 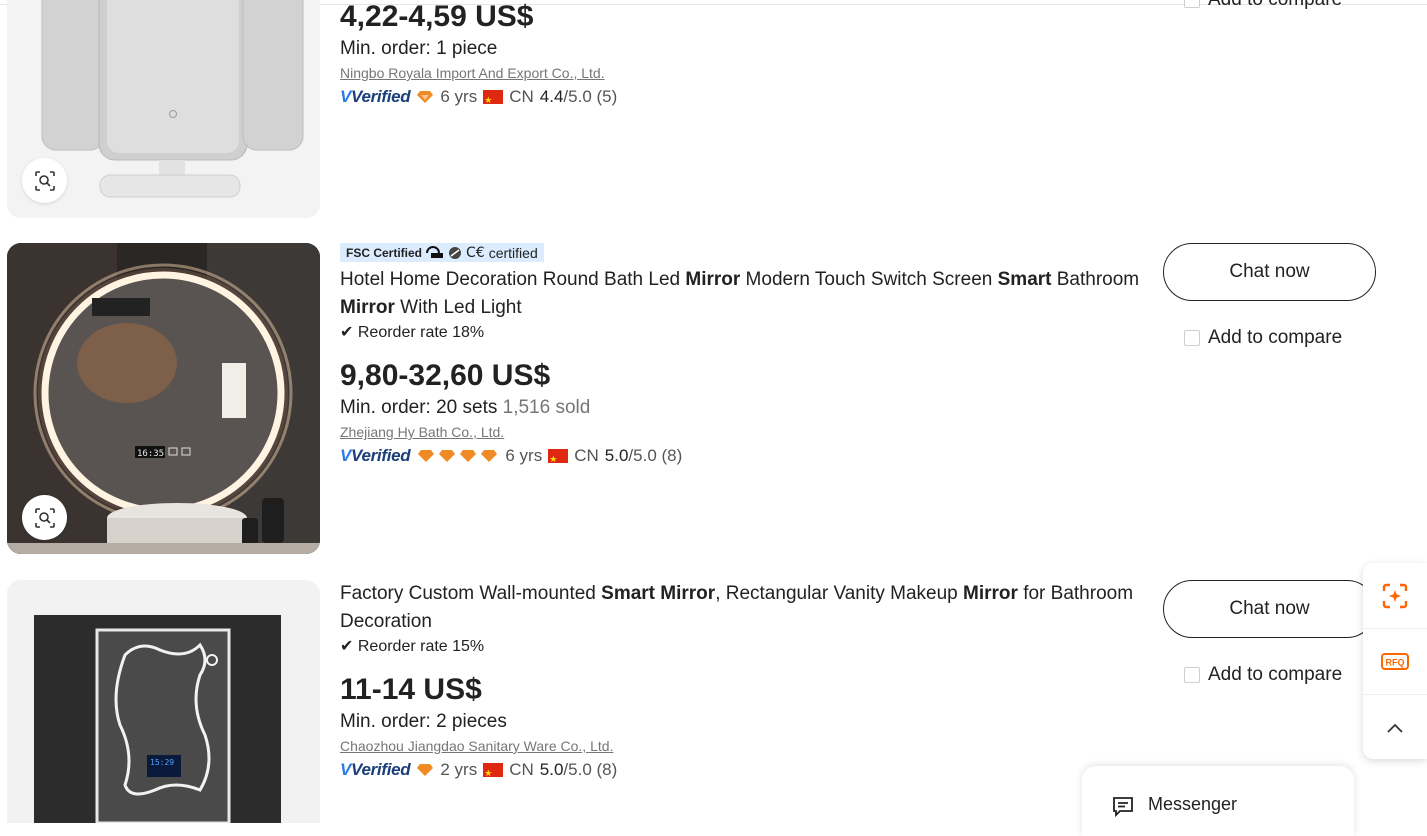 What do you see at coordinates (471, 593) in the screenshot?
I see `title-text: Factory Custom Wall-mounted` at bounding box center [471, 593].